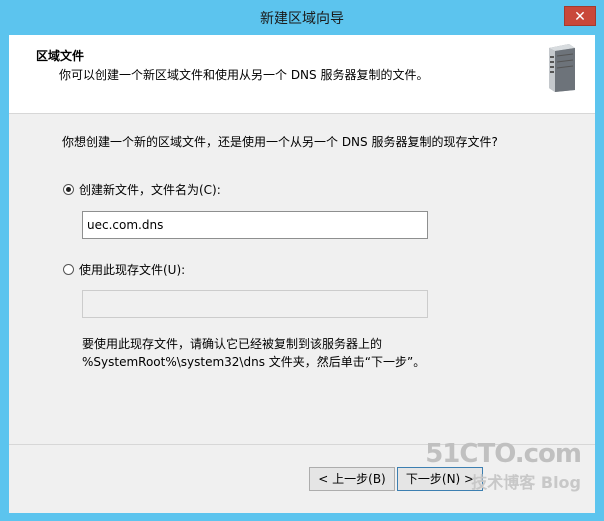  Describe the element at coordinates (280, 142) in the screenshot. I see `question-text: 你想创建一个新的区域文件，还是使用一个从另一个 DNS 服务器复制的现存文件?` at that location.